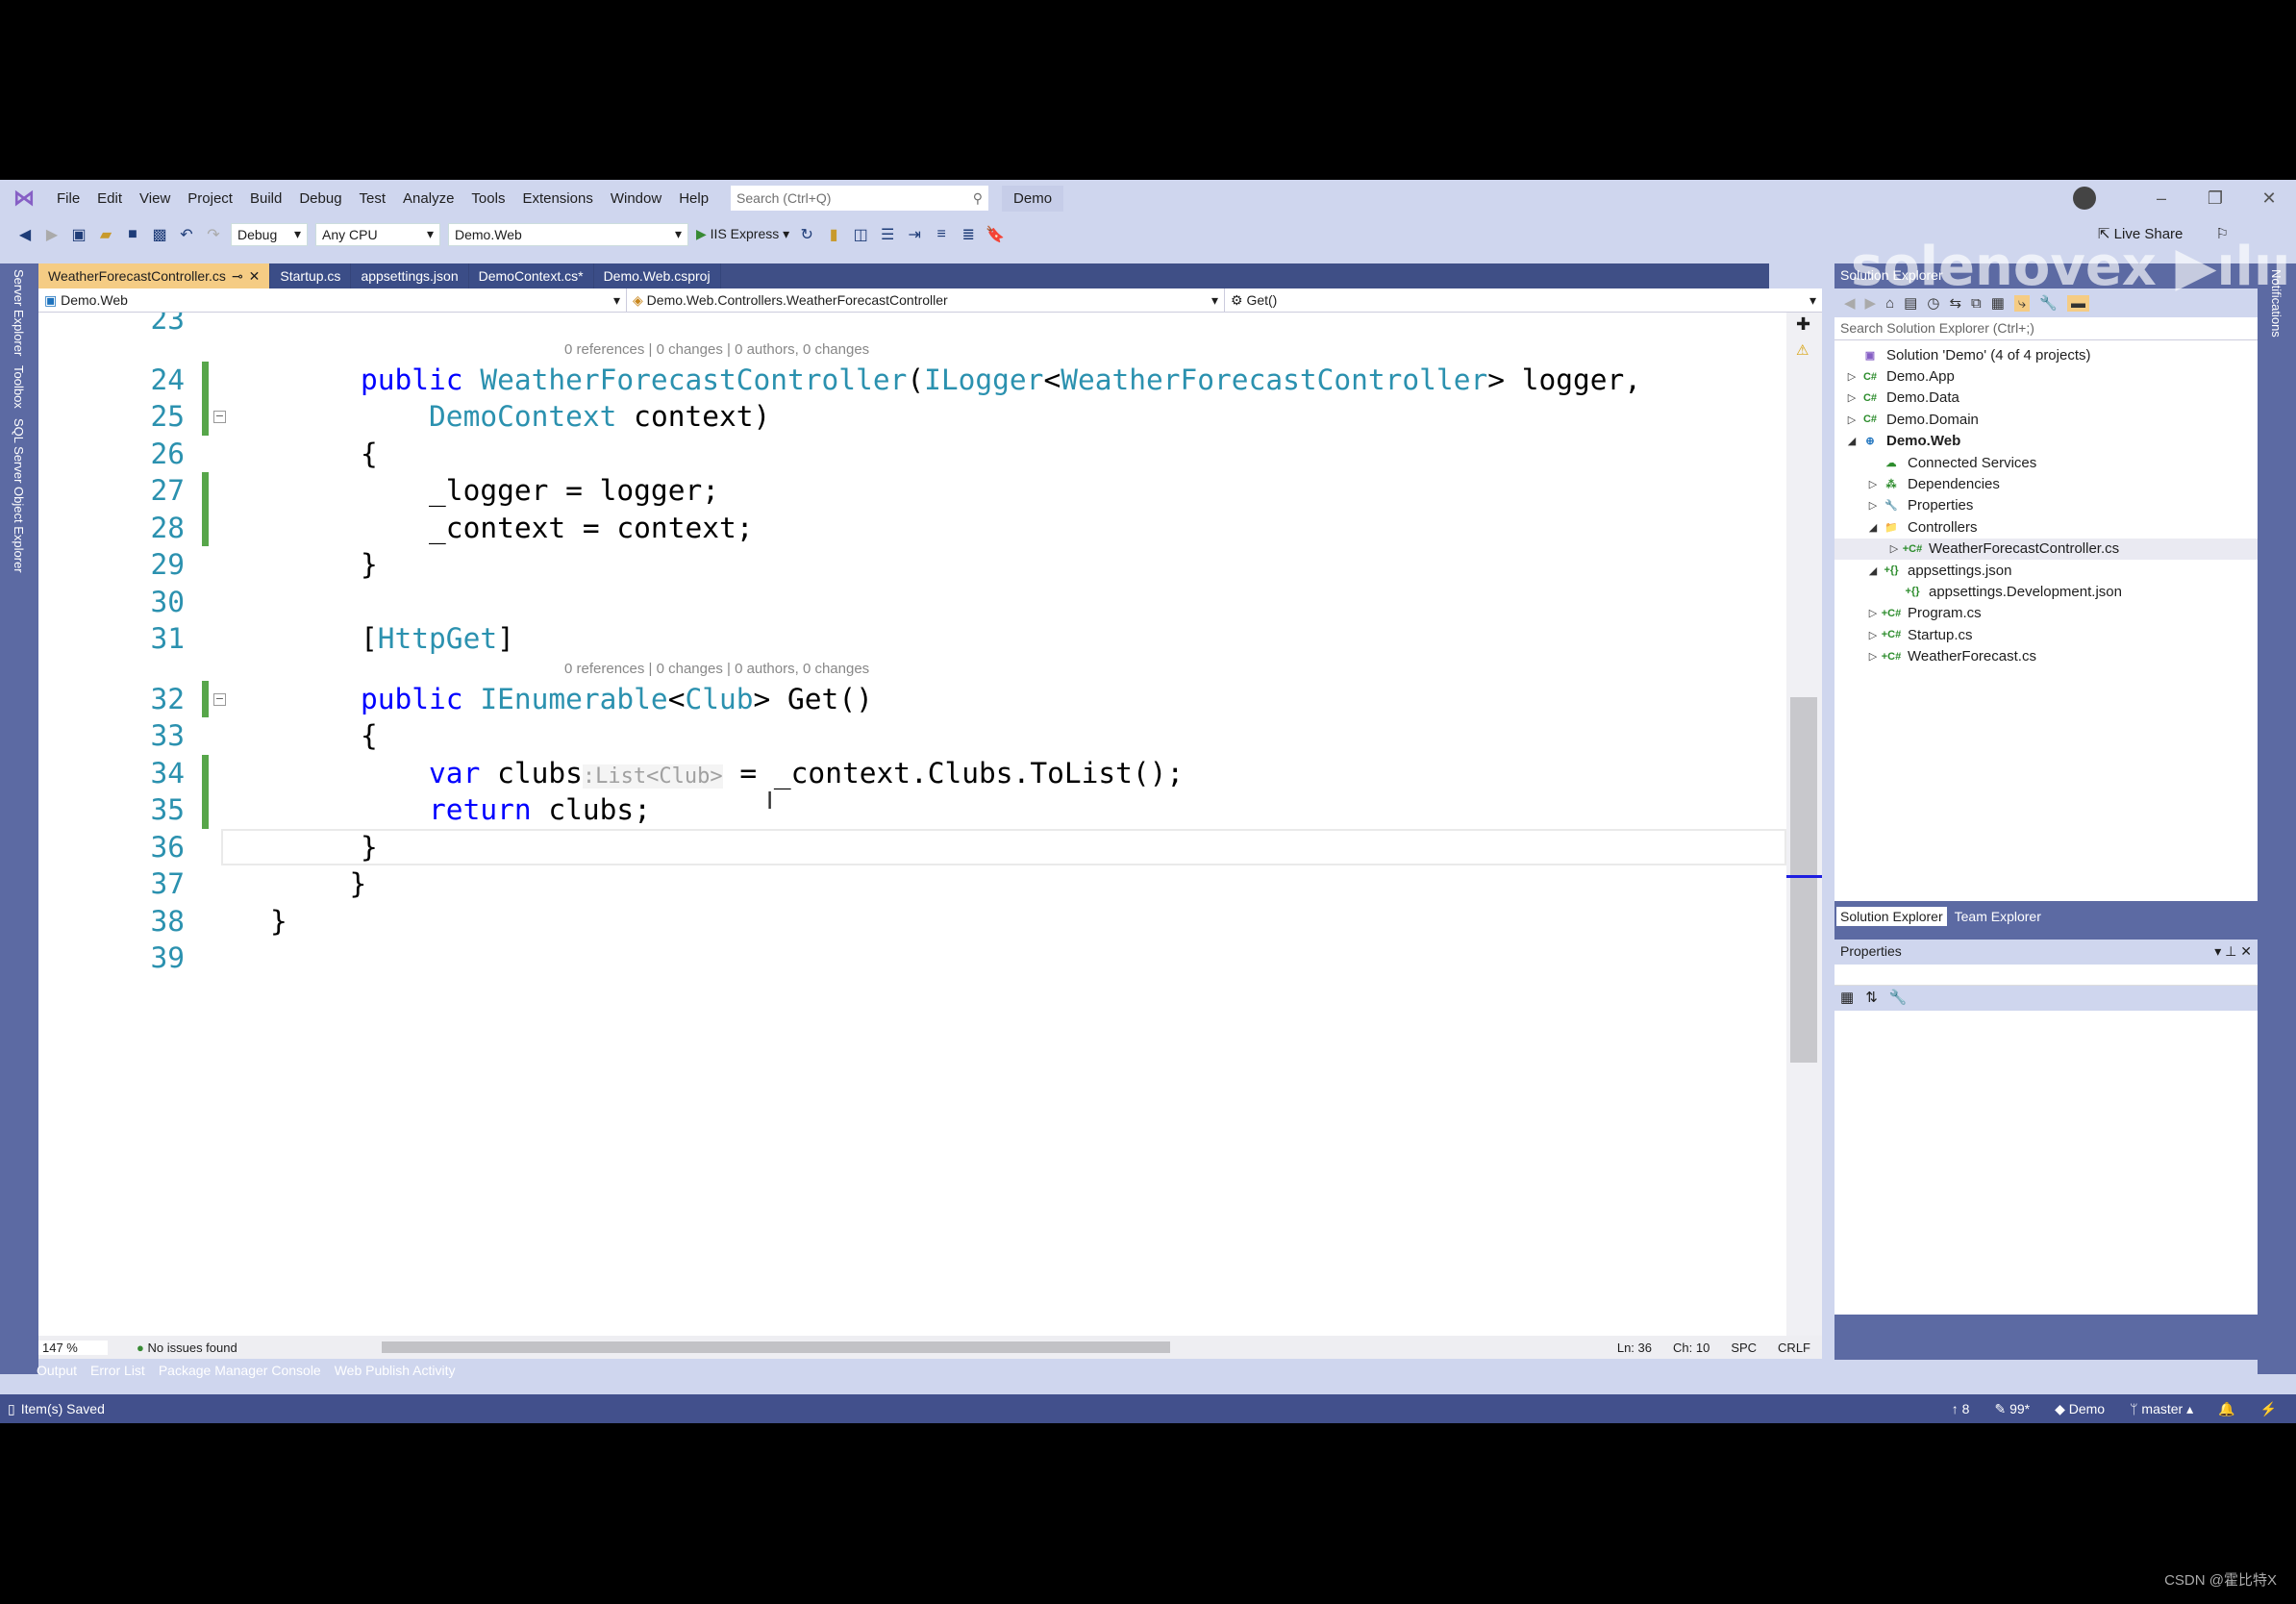  I want to click on branch: ᛘ master ▴, so click(2161, 1409).